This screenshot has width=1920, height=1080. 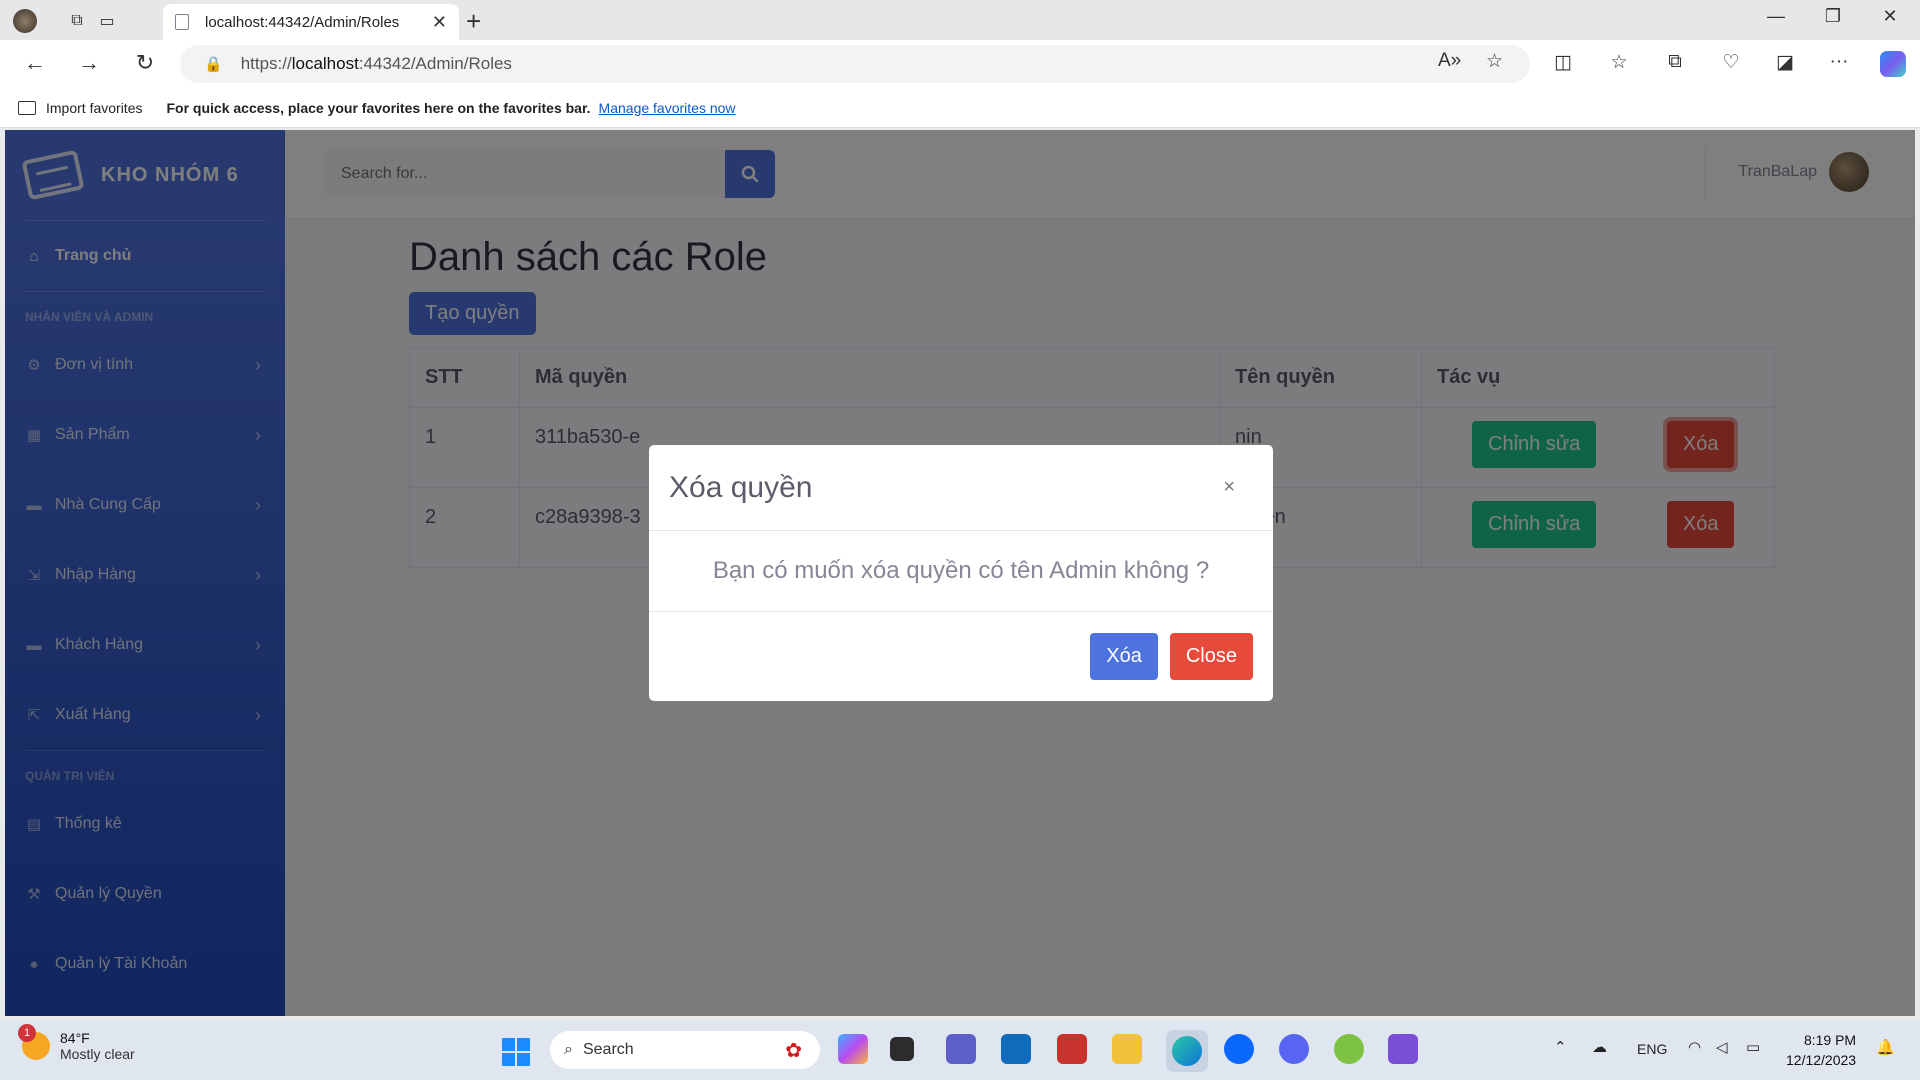 I want to click on notification-badge: 1, so click(x=27, y=1033).